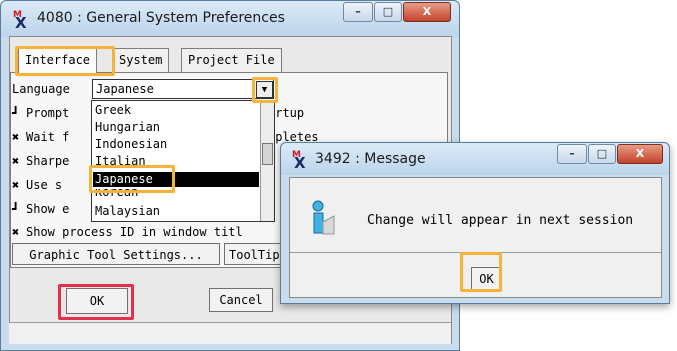  I want to click on language-option-indonesian: Indonesian, so click(176, 144).